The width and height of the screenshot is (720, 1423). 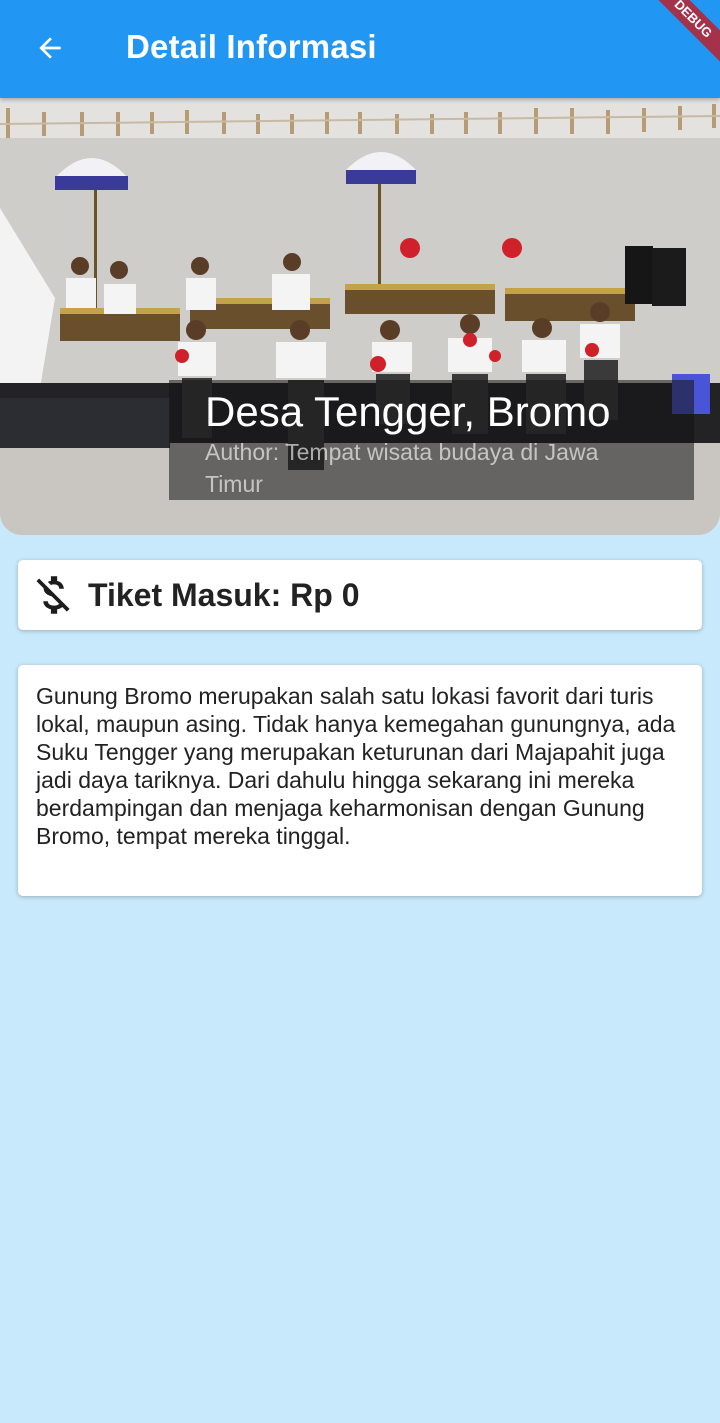 What do you see at coordinates (224, 594) in the screenshot?
I see `ticket-price: Tiket Masuk: Rp 0` at bounding box center [224, 594].